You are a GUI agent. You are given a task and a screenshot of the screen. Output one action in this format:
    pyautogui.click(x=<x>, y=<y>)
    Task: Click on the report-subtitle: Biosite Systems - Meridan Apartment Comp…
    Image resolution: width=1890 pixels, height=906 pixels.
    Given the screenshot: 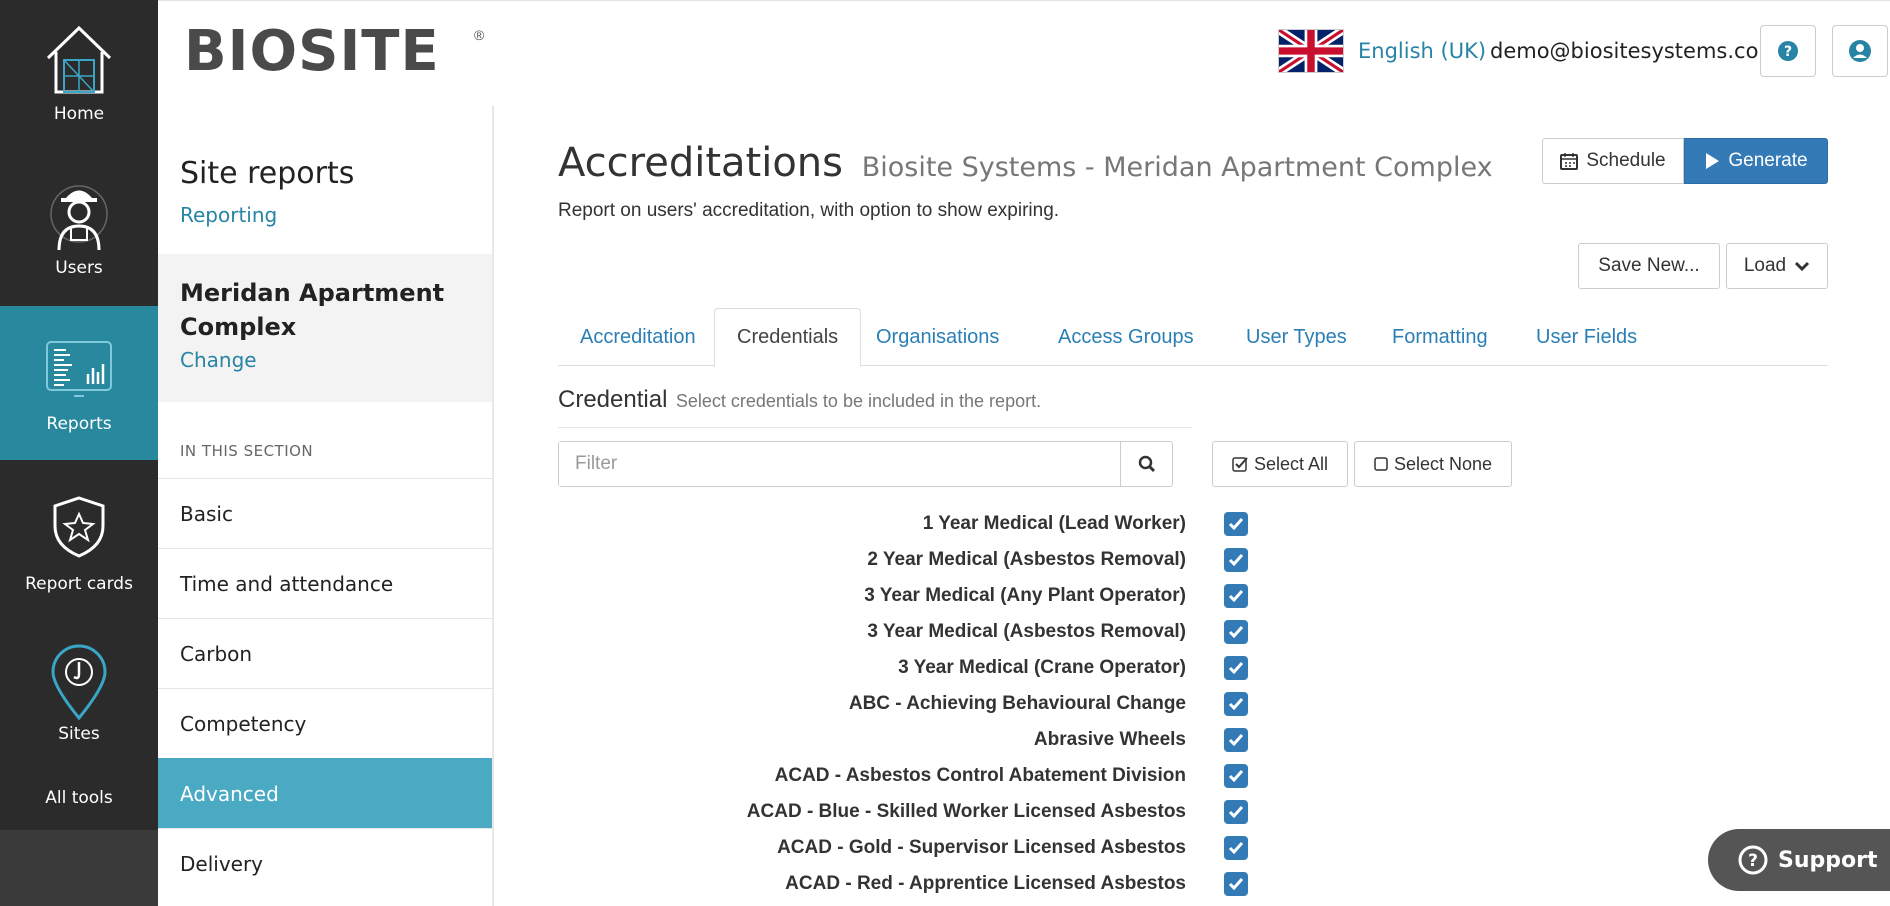 What is the action you would take?
    pyautogui.click(x=1177, y=167)
    